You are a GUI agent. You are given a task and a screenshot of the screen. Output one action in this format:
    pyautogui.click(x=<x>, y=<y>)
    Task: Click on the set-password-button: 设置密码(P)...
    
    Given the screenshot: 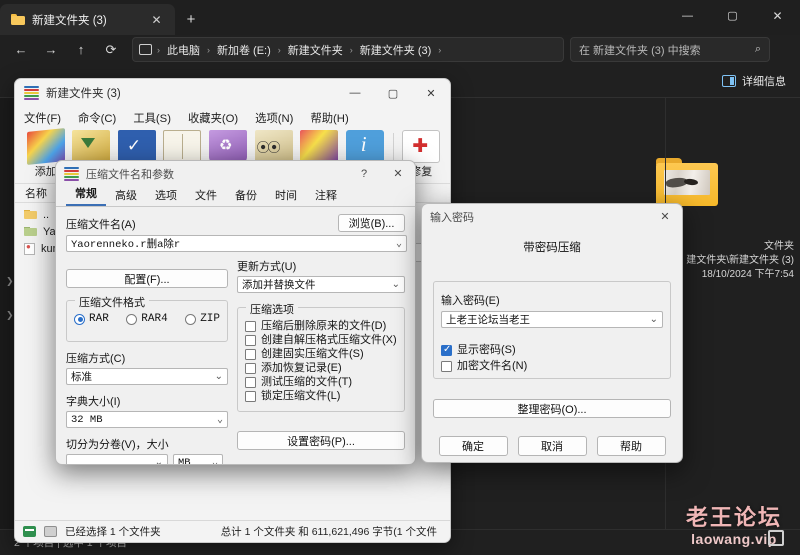 What is the action you would take?
    pyautogui.click(x=321, y=440)
    